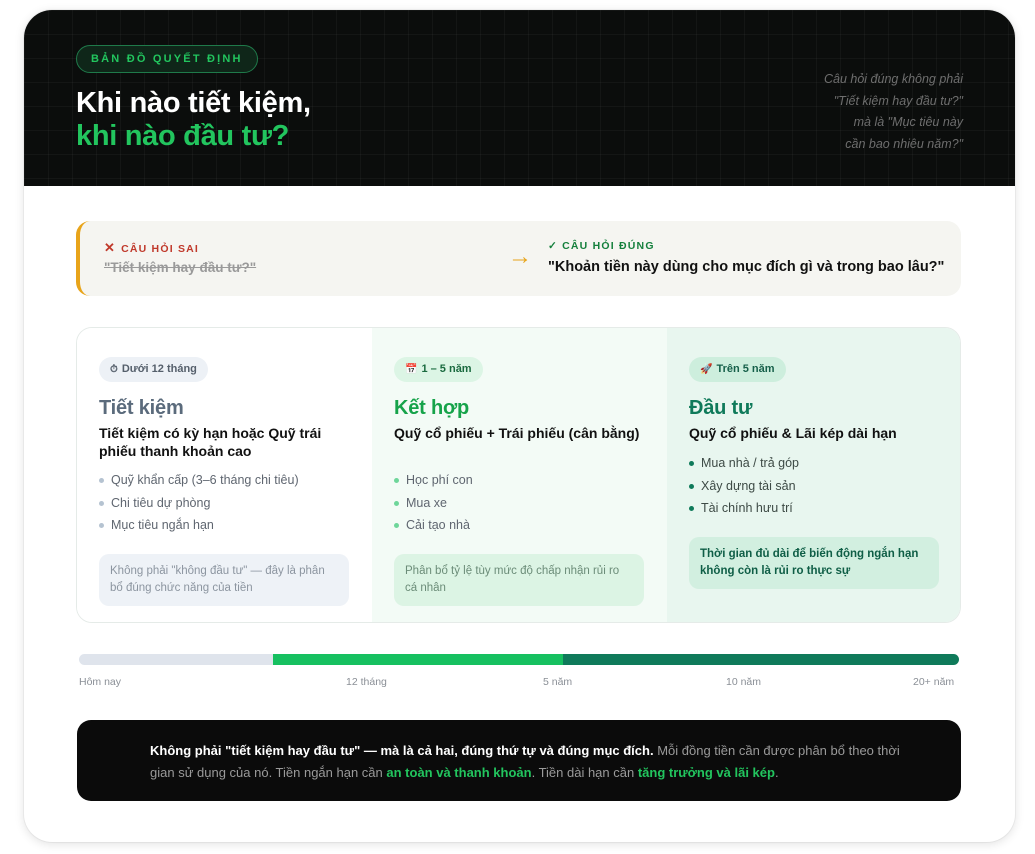 Image resolution: width=1035 pixels, height=854 pixels. What do you see at coordinates (411, 369) in the screenshot?
I see `calendar-icon: 📅` at bounding box center [411, 369].